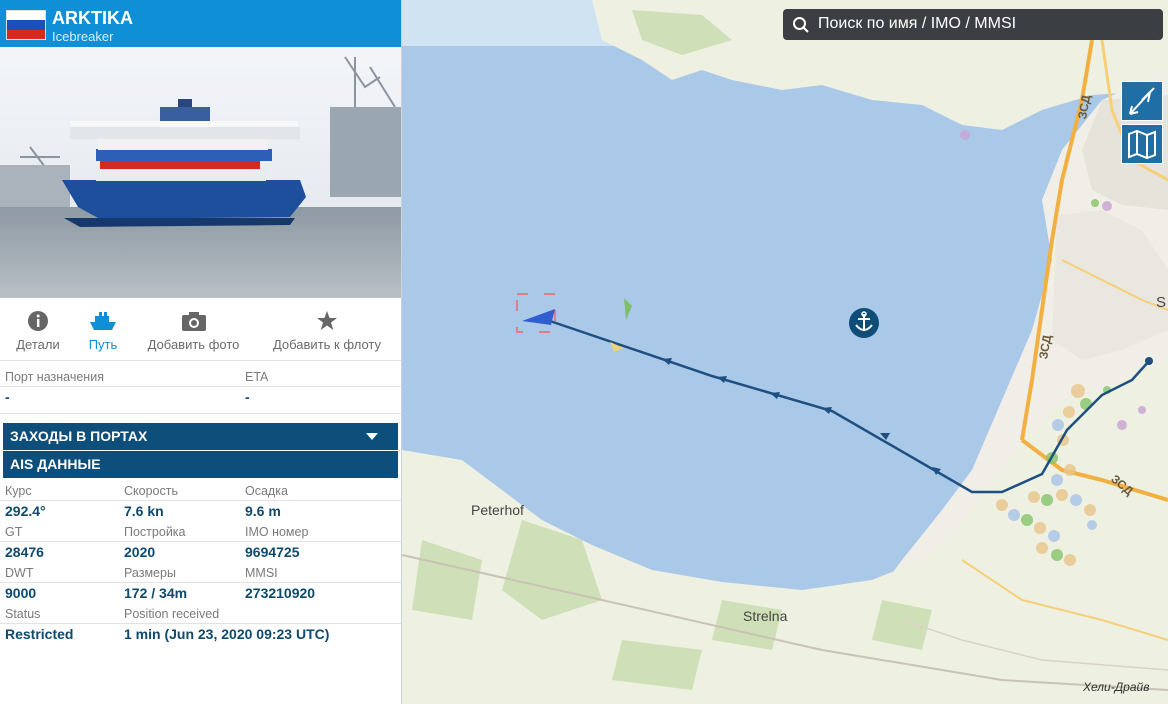 The height and width of the screenshot is (704, 1168). Describe the element at coordinates (26, 25) in the screenshot. I see `russia-flag-icon` at that location.